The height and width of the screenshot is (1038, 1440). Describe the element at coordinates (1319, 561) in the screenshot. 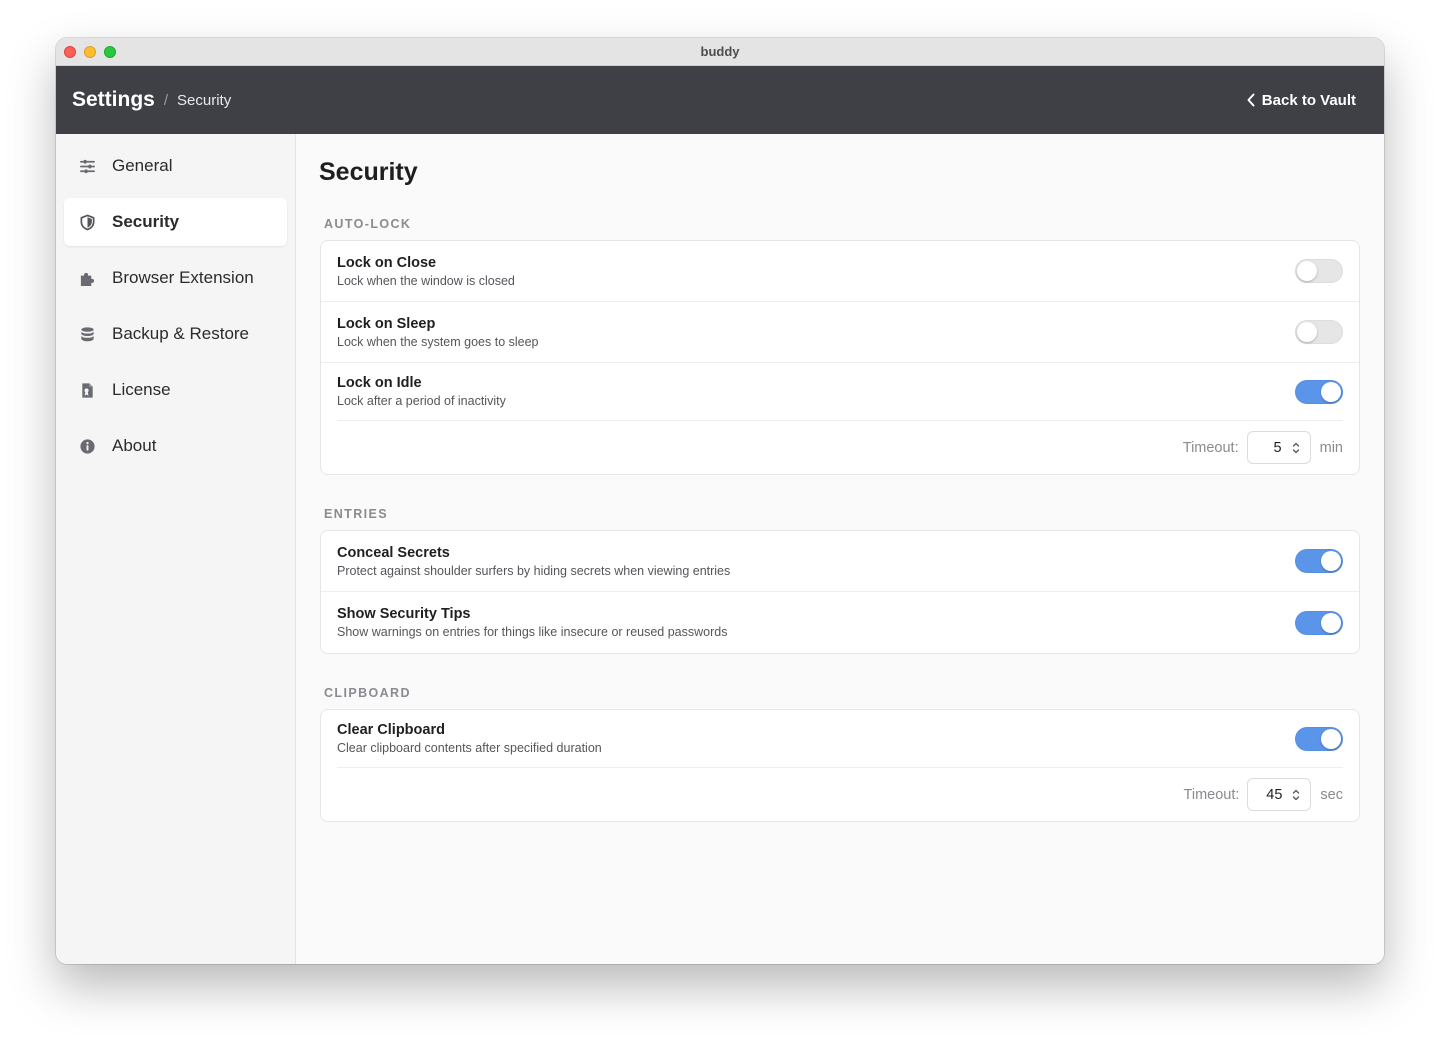

I see `conceal-secrets-toggle` at that location.